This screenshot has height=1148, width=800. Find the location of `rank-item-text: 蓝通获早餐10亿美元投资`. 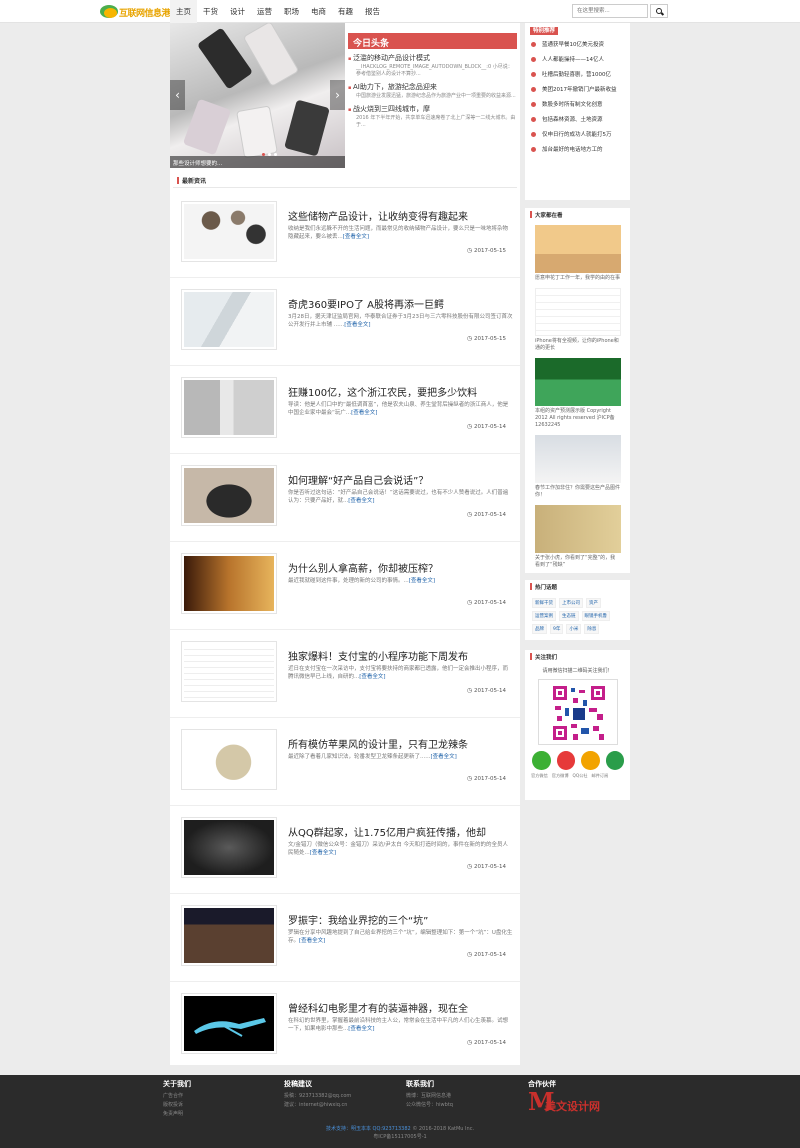

rank-item-text: 蓝通获早餐10亿美元投资 is located at coordinates (573, 45).